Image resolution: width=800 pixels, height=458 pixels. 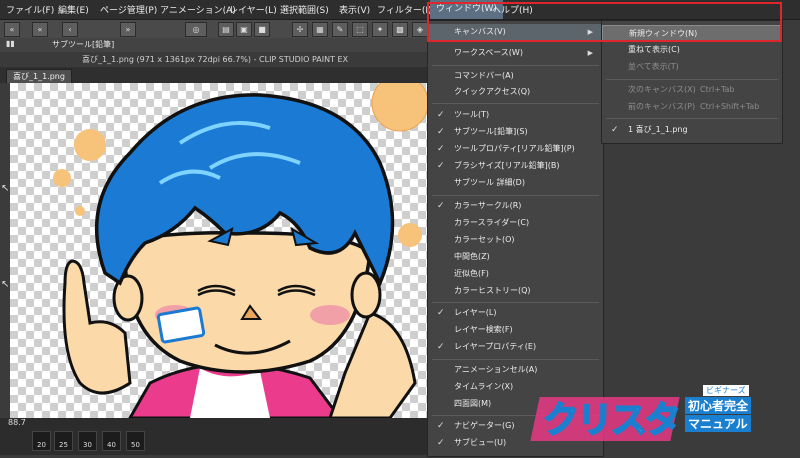 What do you see at coordinates (515, 115) in the screenshot?
I see `menu-item-tool: ✓ ツール(T)` at bounding box center [515, 115].